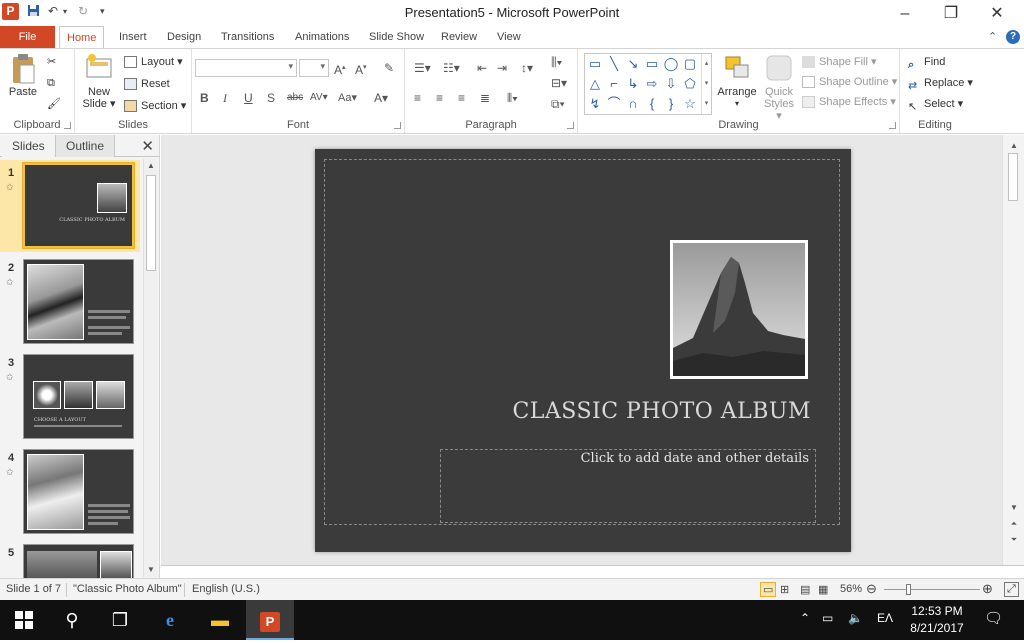 Image resolution: width=1024 pixels, height=643 pixels. I want to click on right-arrow-shape-icon: ⇨, so click(652, 84).